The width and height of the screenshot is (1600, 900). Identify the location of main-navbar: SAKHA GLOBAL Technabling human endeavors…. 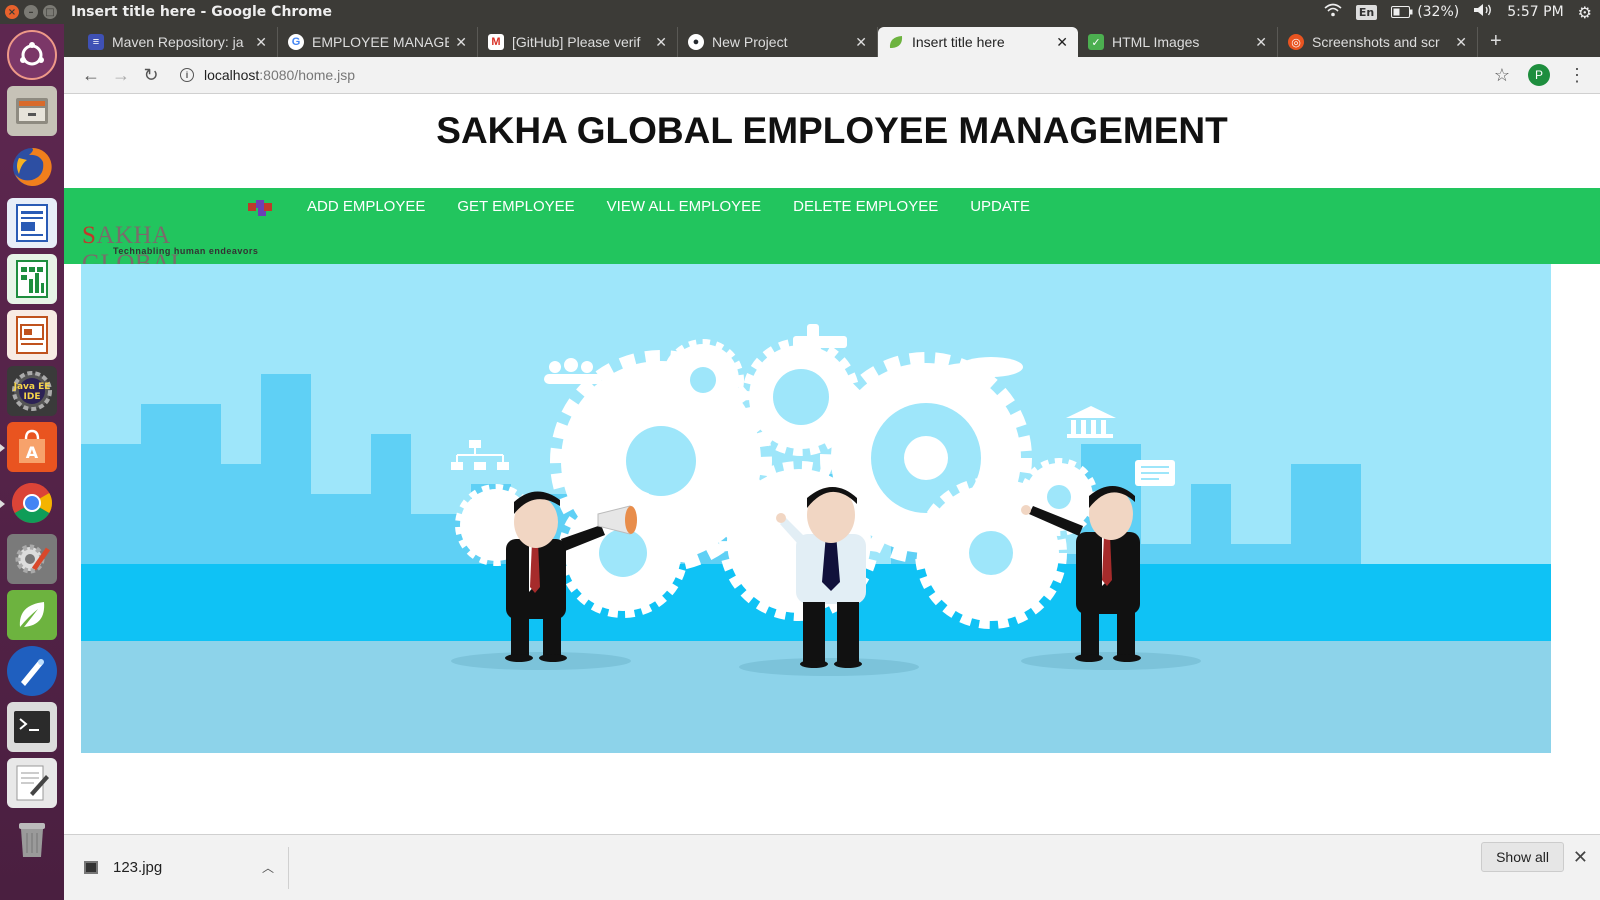
(832, 232).